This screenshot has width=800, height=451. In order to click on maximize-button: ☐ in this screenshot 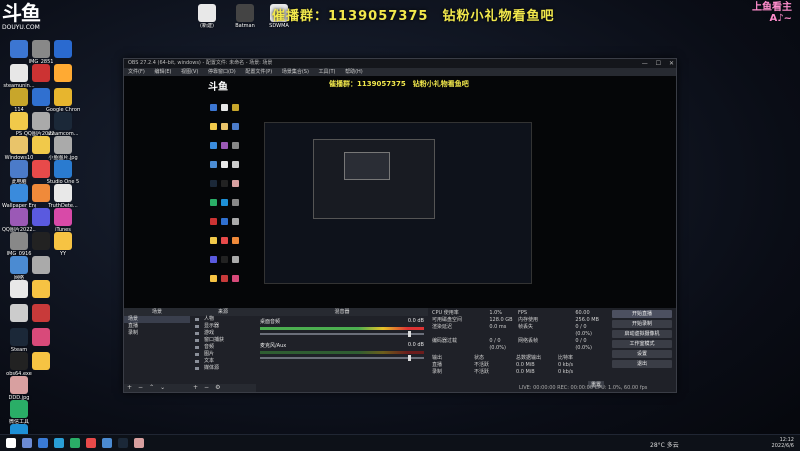, I will do `click(658, 63)`.